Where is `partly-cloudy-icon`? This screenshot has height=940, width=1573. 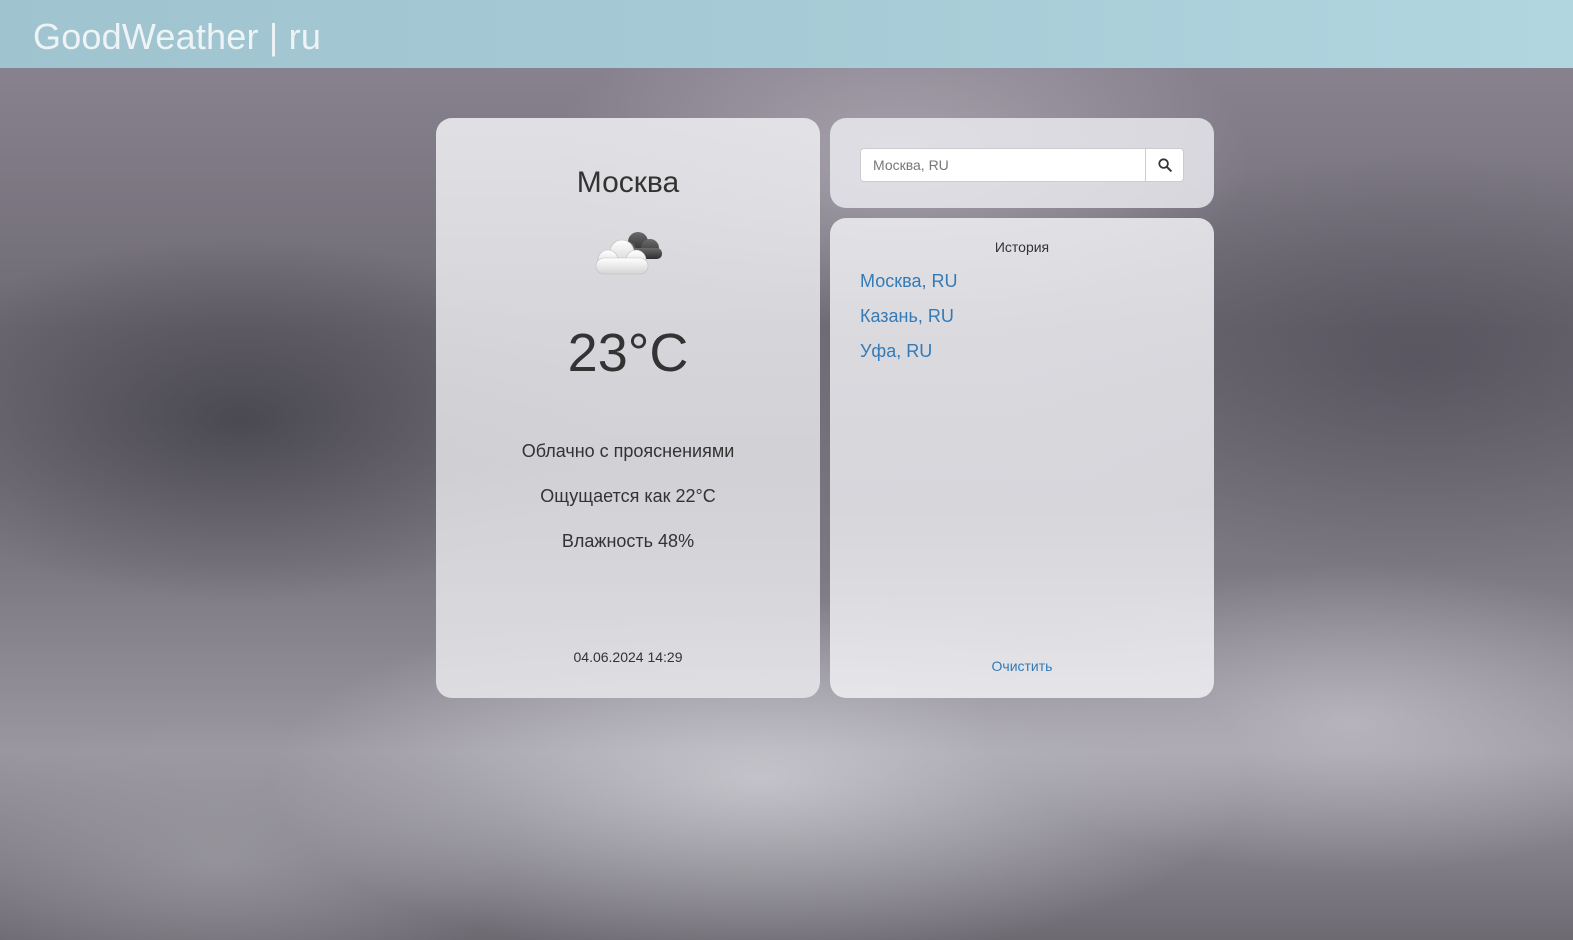
partly-cloudy-icon is located at coordinates (628, 253).